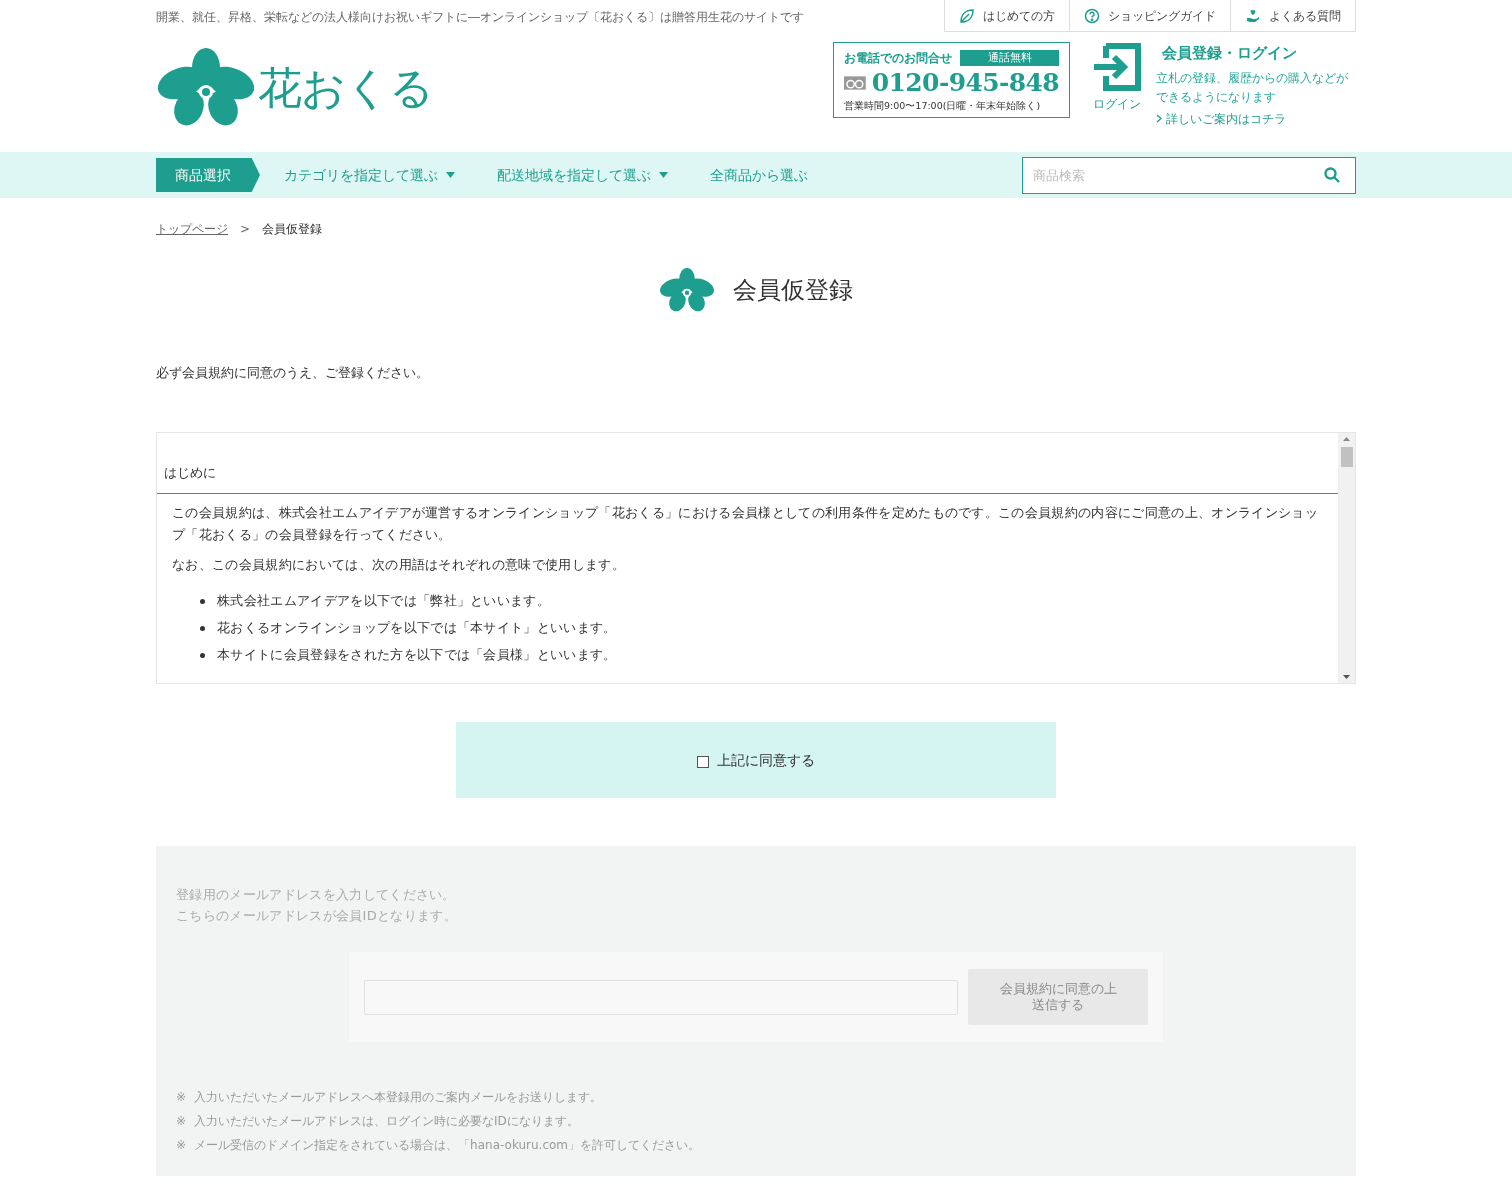 The height and width of the screenshot is (1204, 1512). What do you see at coordinates (898, 58) in the screenshot?
I see `phone-title: お電話でのお問合せ` at bounding box center [898, 58].